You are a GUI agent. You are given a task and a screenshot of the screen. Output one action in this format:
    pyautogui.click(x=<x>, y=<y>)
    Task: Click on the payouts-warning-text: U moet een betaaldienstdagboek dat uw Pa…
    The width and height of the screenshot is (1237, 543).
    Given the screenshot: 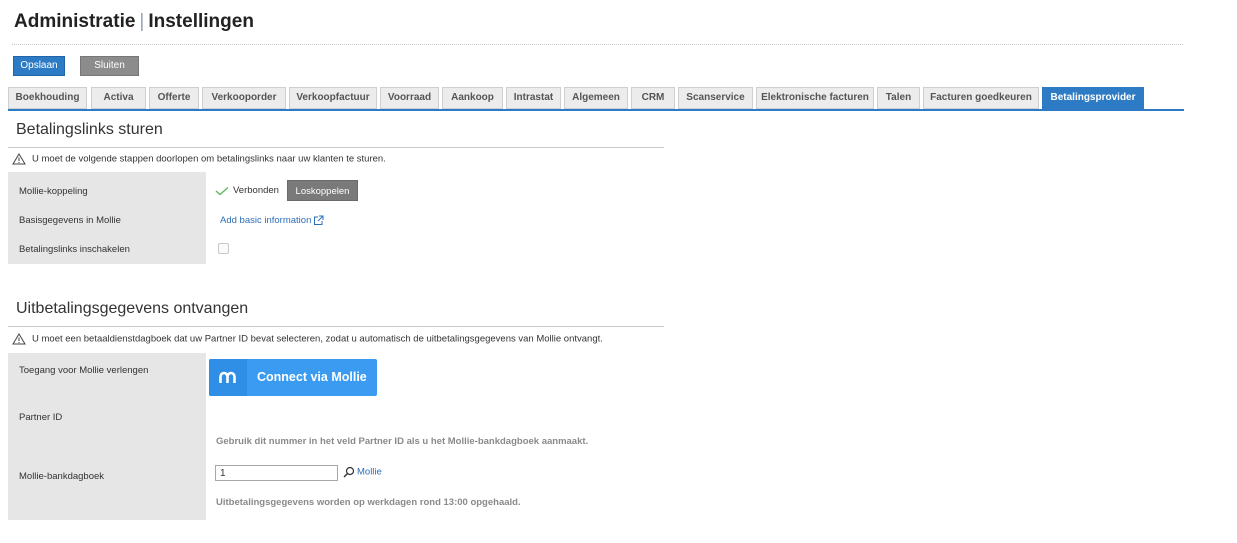 What is the action you would take?
    pyautogui.click(x=317, y=339)
    